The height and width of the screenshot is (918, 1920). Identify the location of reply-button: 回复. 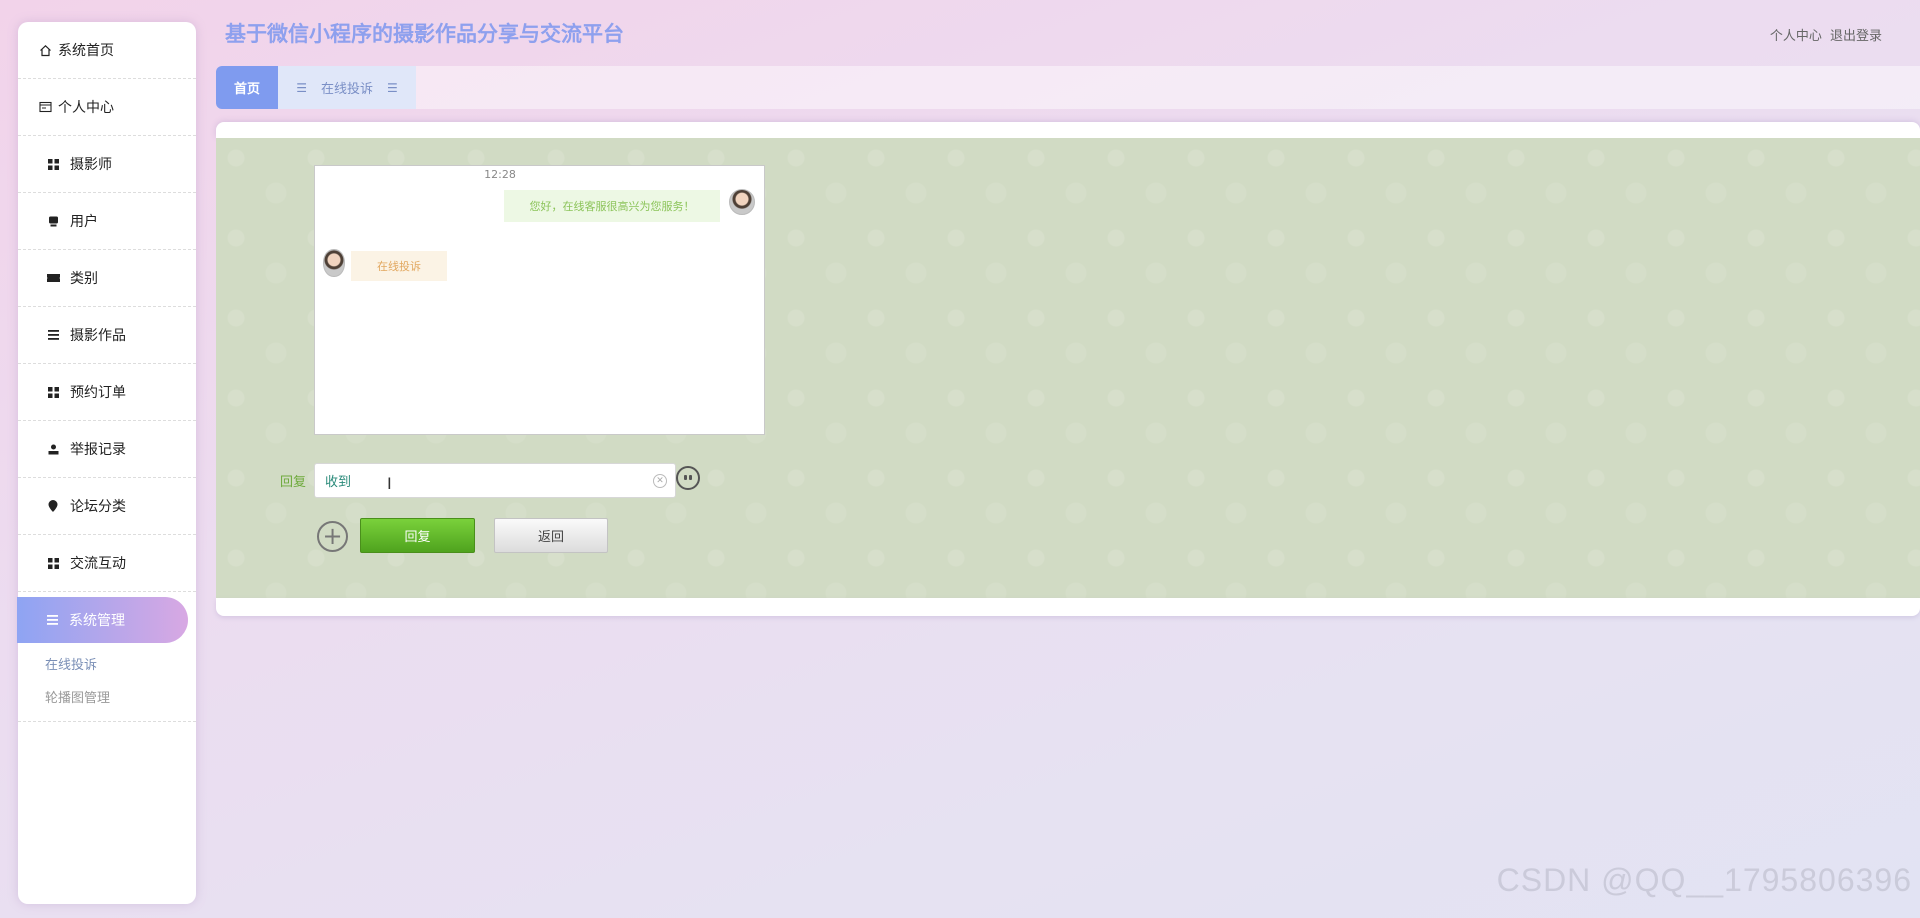
(417, 535).